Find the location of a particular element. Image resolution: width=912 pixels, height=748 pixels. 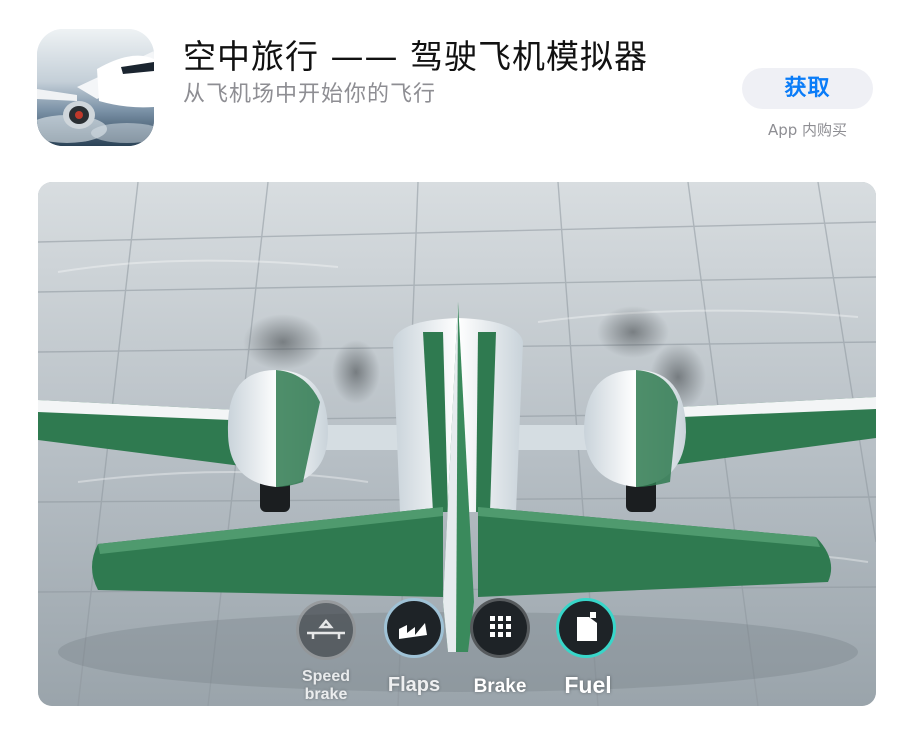

speed-brake-button is located at coordinates (326, 630).